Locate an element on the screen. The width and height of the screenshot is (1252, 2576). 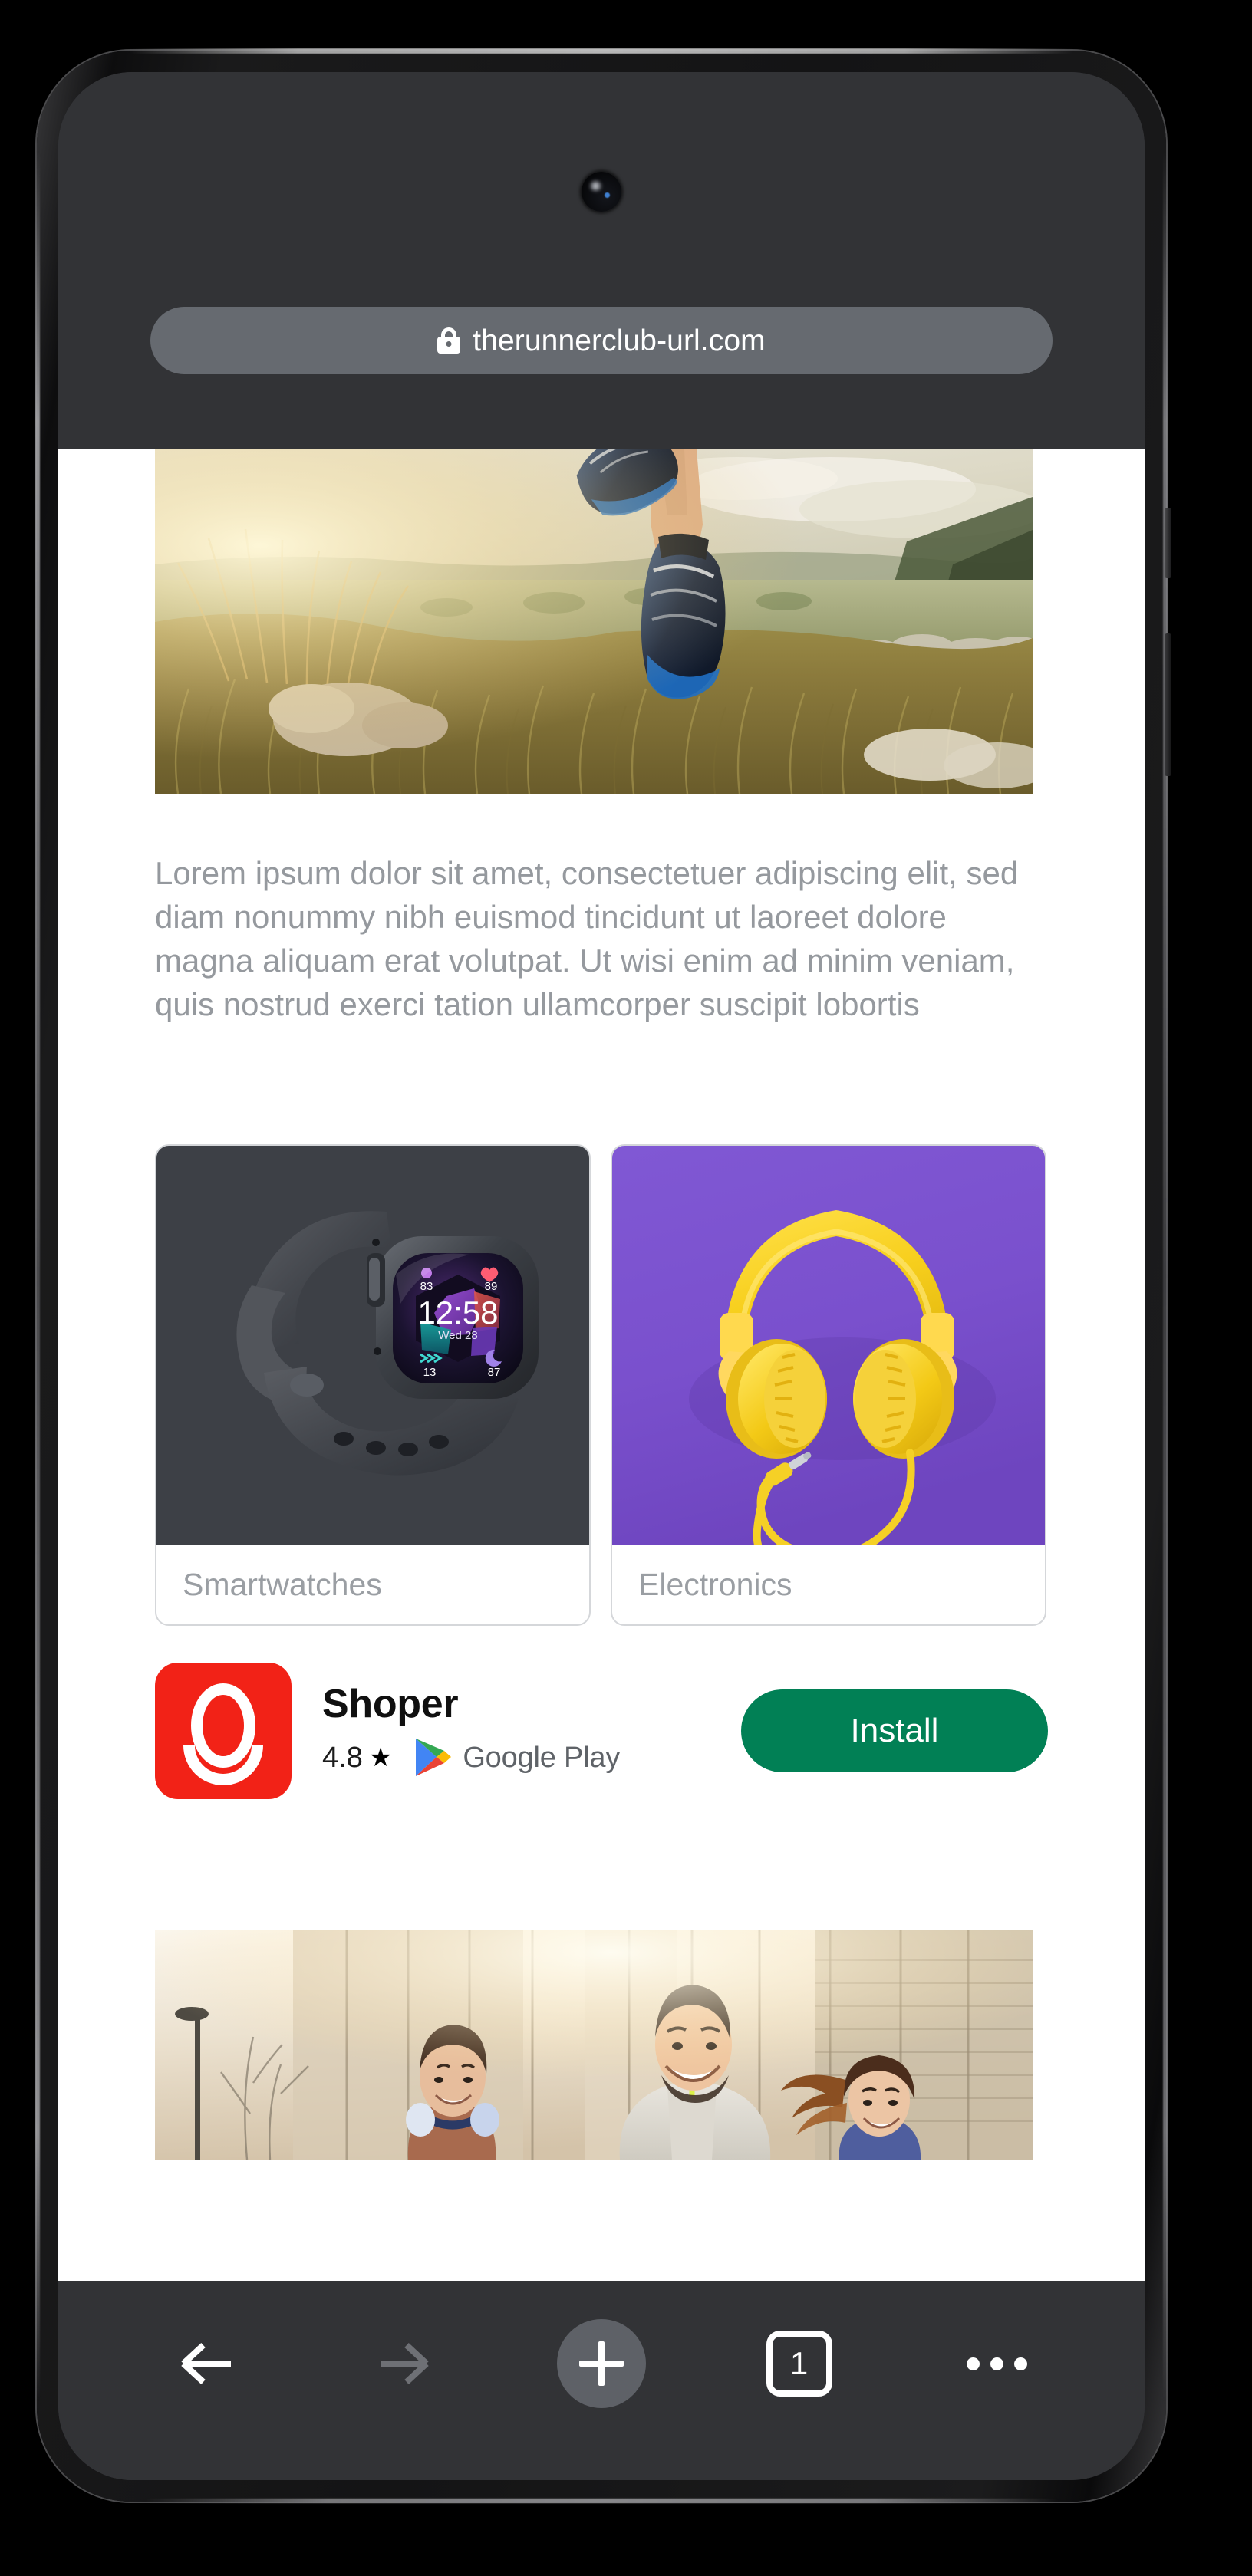
rating-value: 4.8 is located at coordinates (342, 1757).